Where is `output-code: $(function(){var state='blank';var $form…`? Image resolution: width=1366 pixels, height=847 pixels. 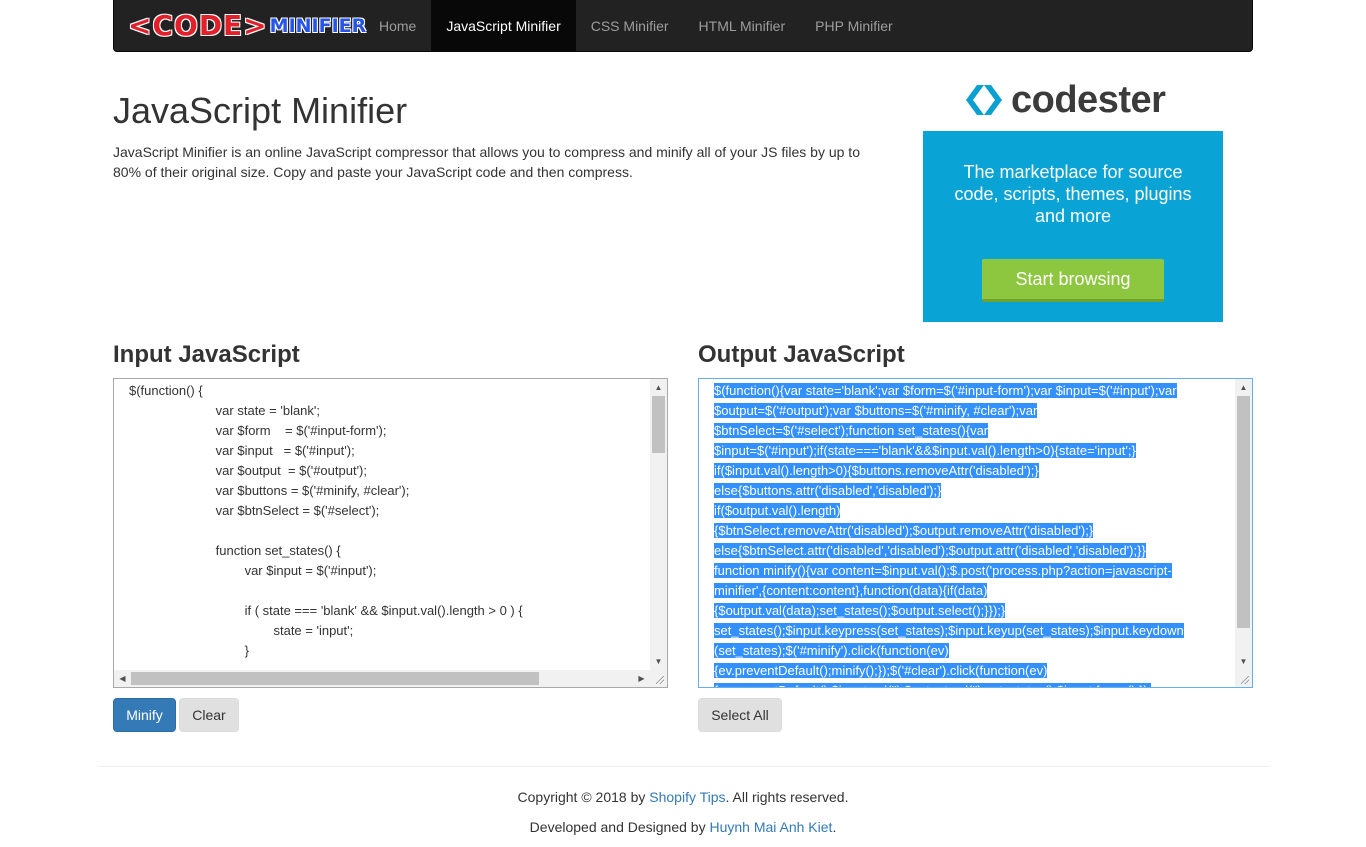 output-code: $(function(){var state='blank';var $form… is located at coordinates (967, 533).